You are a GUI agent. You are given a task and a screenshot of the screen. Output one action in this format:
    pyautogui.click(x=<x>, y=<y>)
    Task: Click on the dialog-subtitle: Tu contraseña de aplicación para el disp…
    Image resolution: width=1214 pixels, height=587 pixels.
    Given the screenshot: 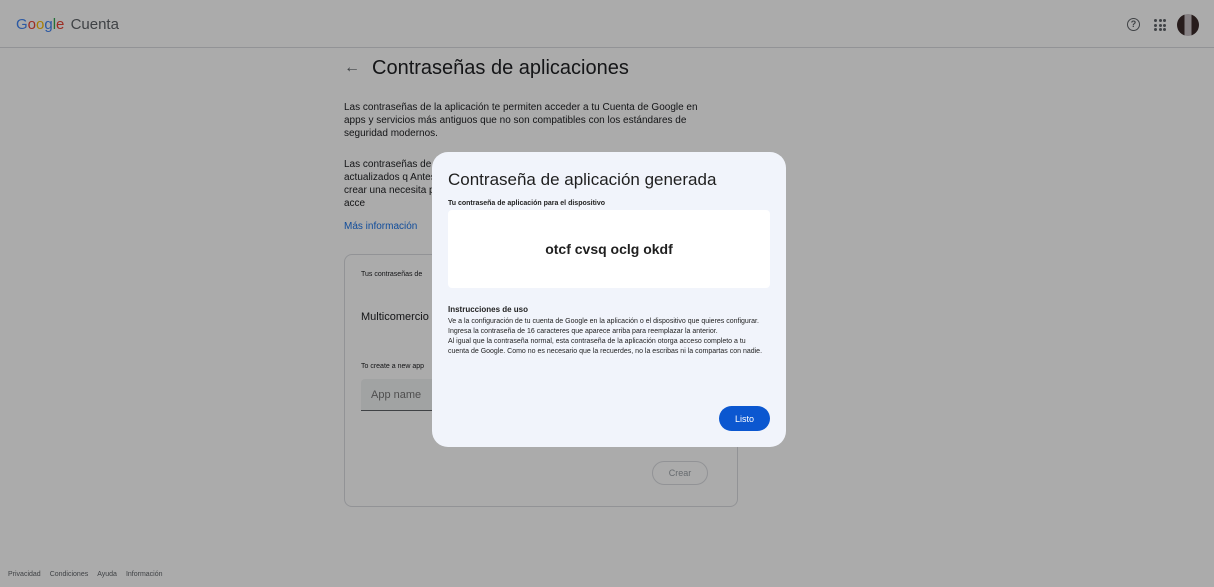 What is the action you would take?
    pyautogui.click(x=527, y=203)
    